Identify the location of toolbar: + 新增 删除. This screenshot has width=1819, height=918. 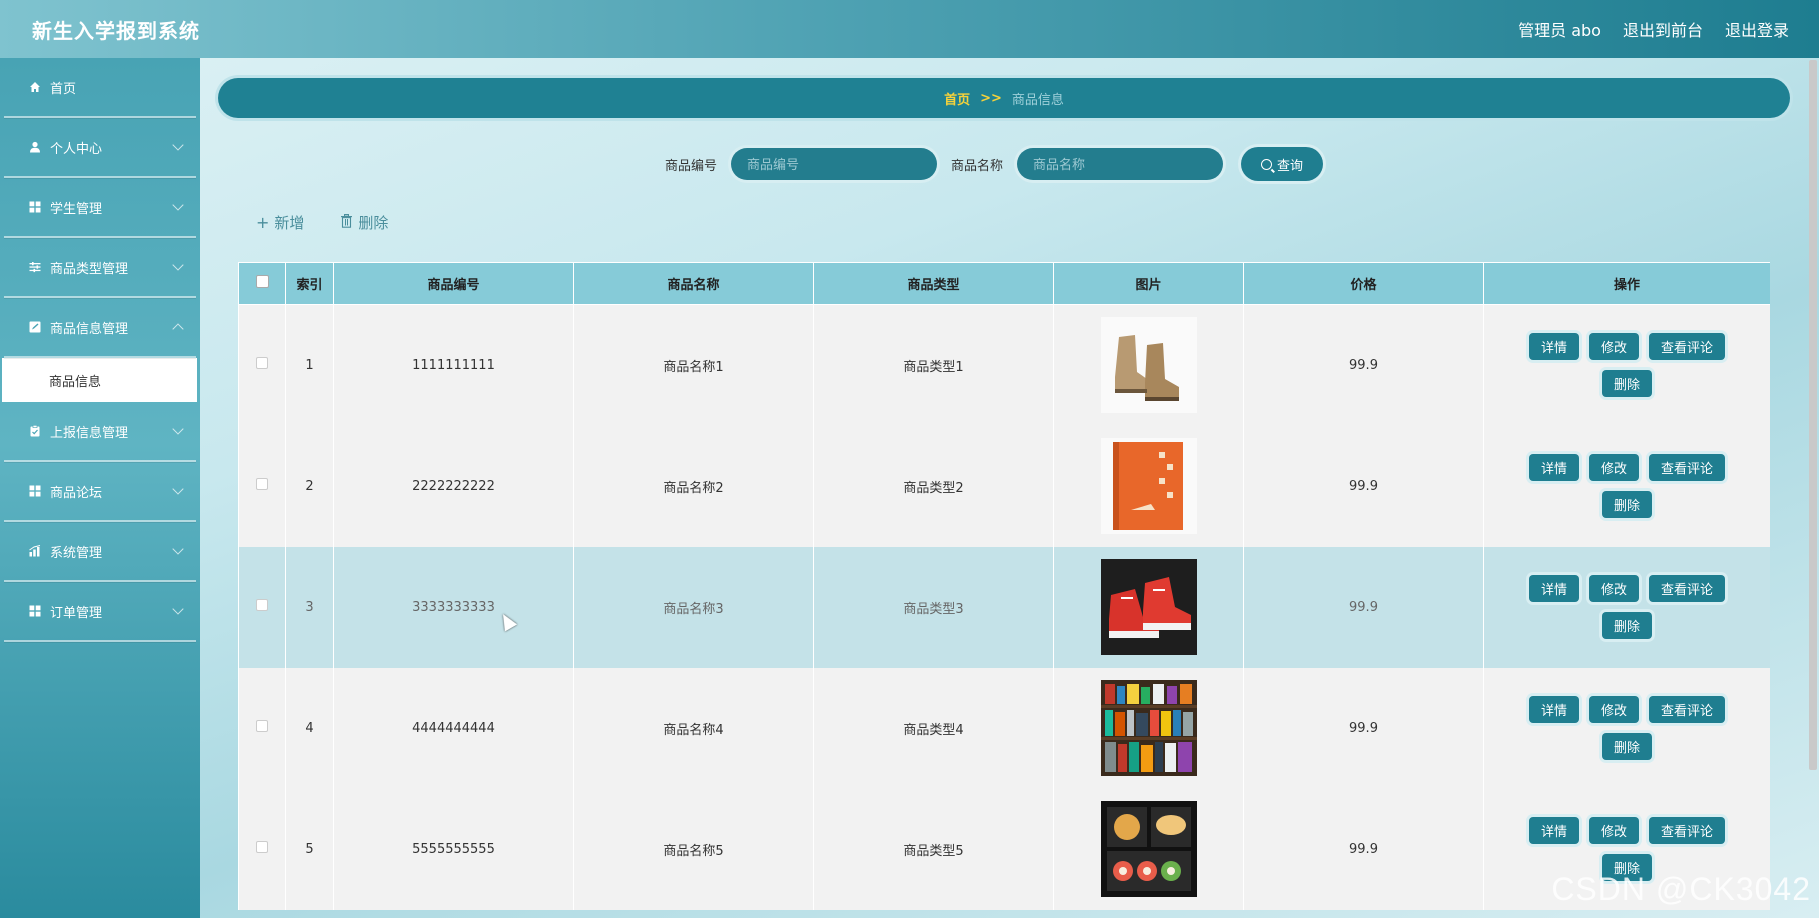
(322, 222).